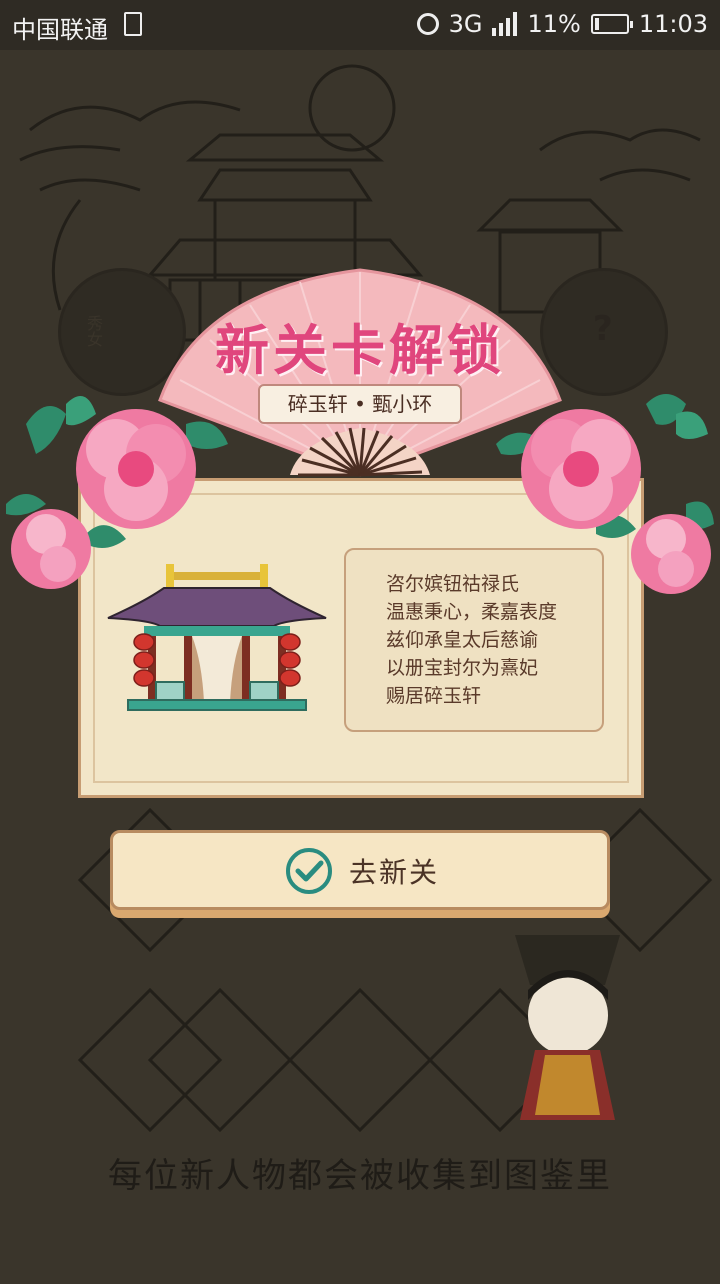 This screenshot has width=720, height=1284. What do you see at coordinates (394, 872) in the screenshot?
I see `go-new-level-label: 去新关` at bounding box center [394, 872].